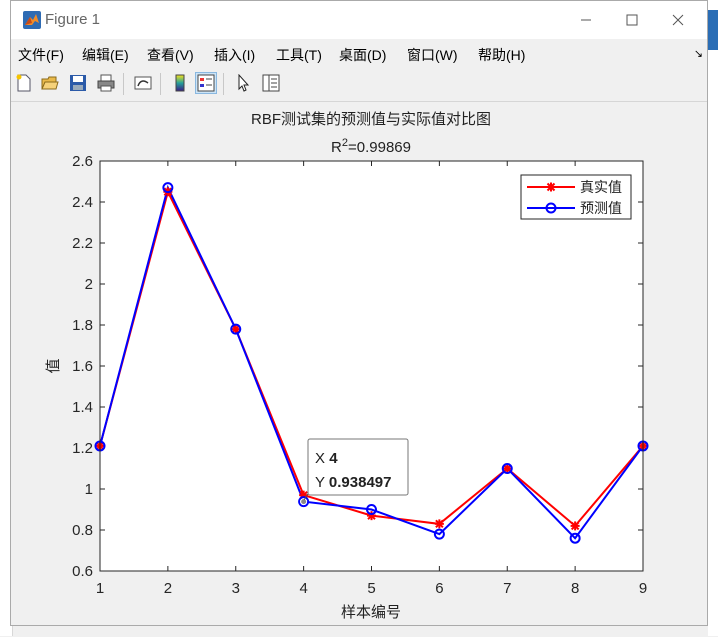 The height and width of the screenshot is (637, 718). What do you see at coordinates (168, 588) in the screenshot?
I see `x-tick-label: 2` at bounding box center [168, 588].